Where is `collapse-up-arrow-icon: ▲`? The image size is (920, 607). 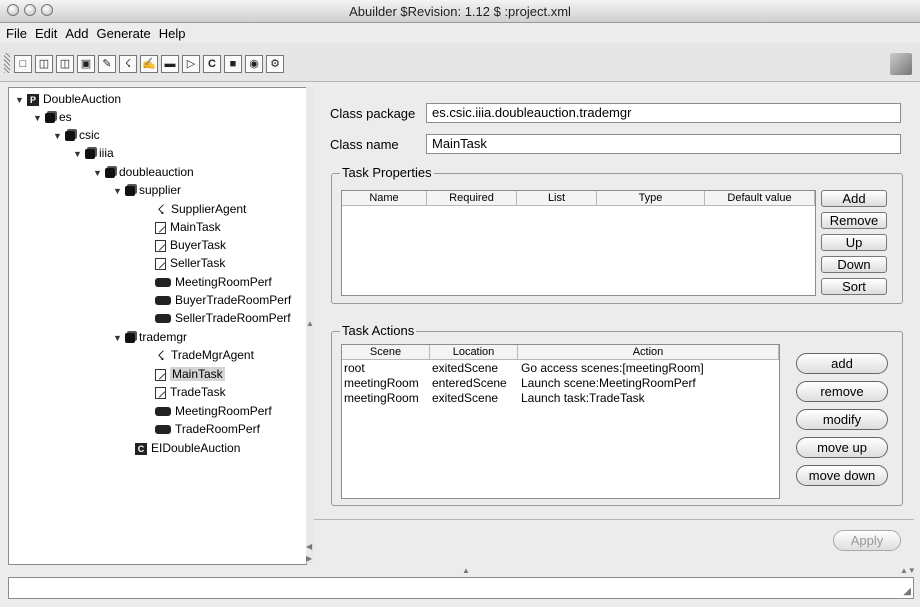 collapse-up-arrow-icon: ▲ is located at coordinates (310, 323).